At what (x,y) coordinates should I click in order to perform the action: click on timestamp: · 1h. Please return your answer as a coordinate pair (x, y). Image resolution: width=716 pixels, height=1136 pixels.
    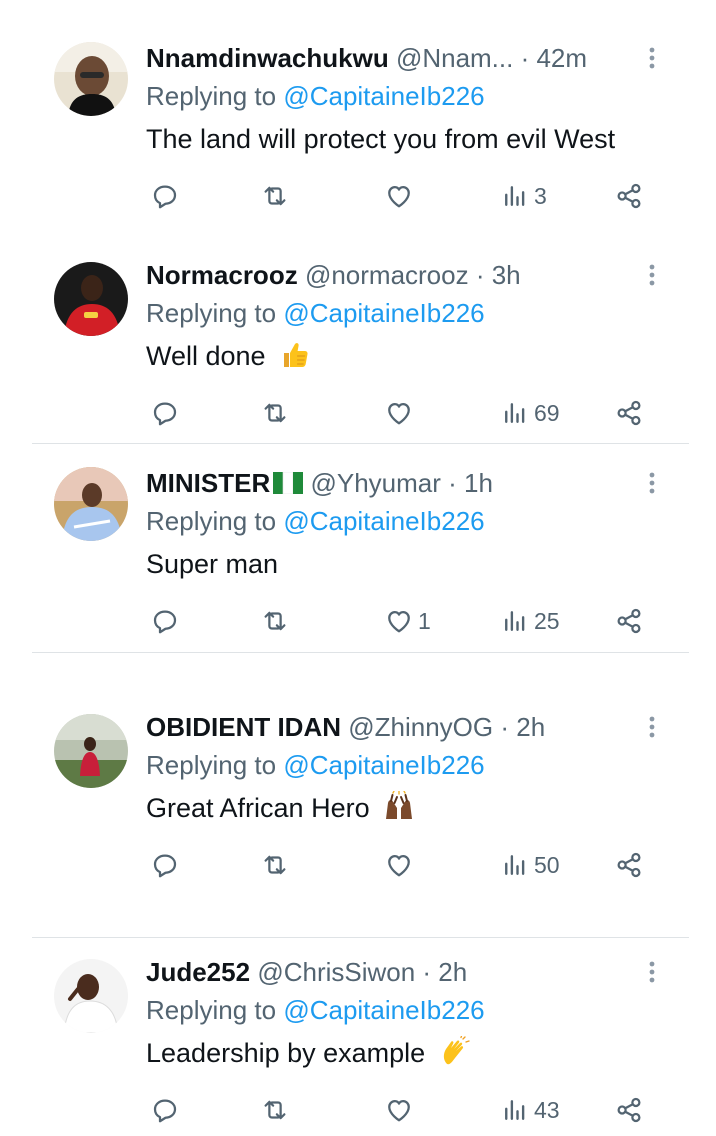
    Looking at the image, I should click on (467, 483).